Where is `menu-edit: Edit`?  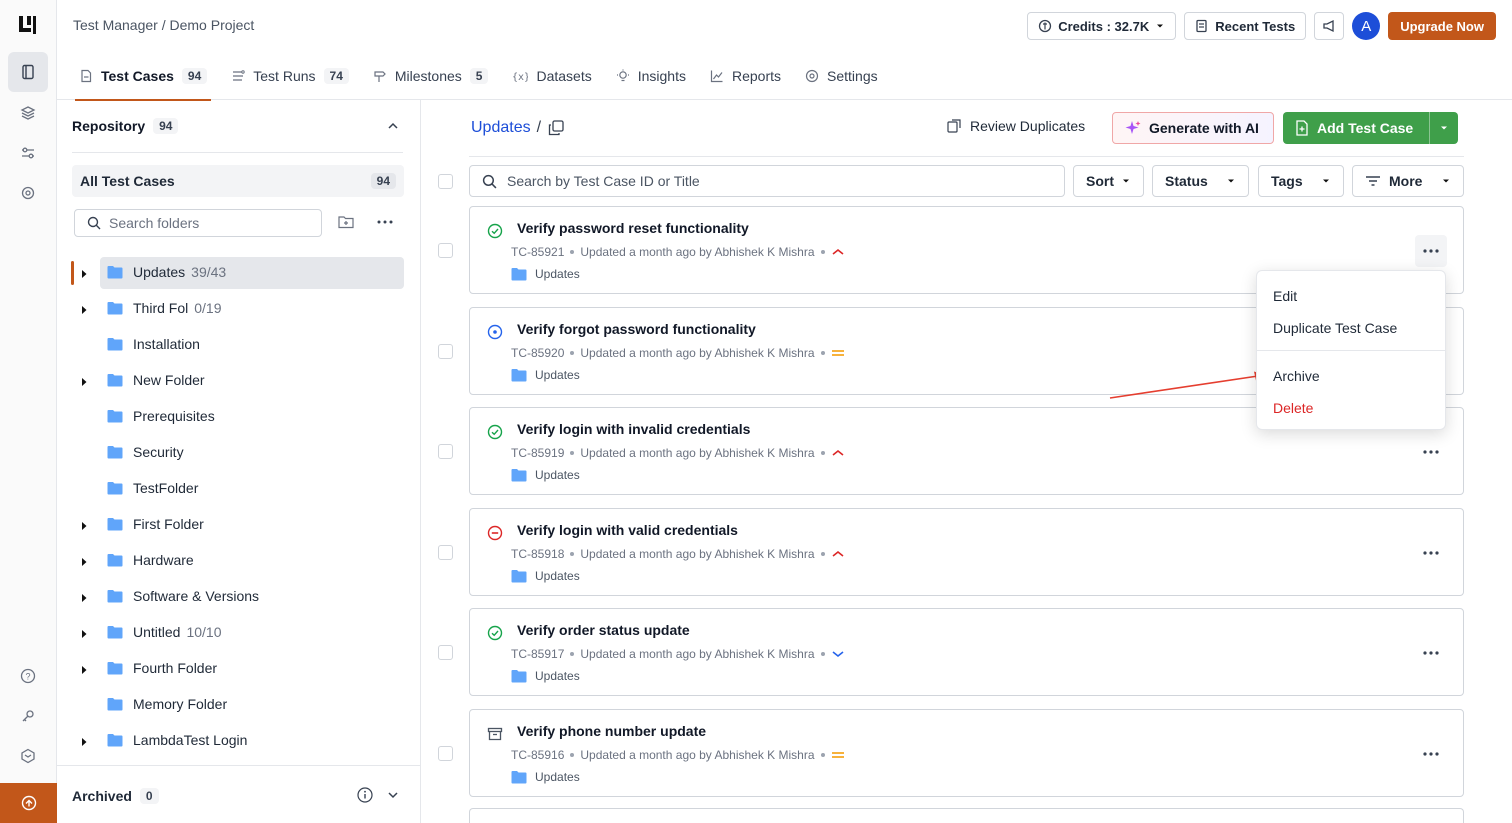
menu-edit: Edit is located at coordinates (1285, 296).